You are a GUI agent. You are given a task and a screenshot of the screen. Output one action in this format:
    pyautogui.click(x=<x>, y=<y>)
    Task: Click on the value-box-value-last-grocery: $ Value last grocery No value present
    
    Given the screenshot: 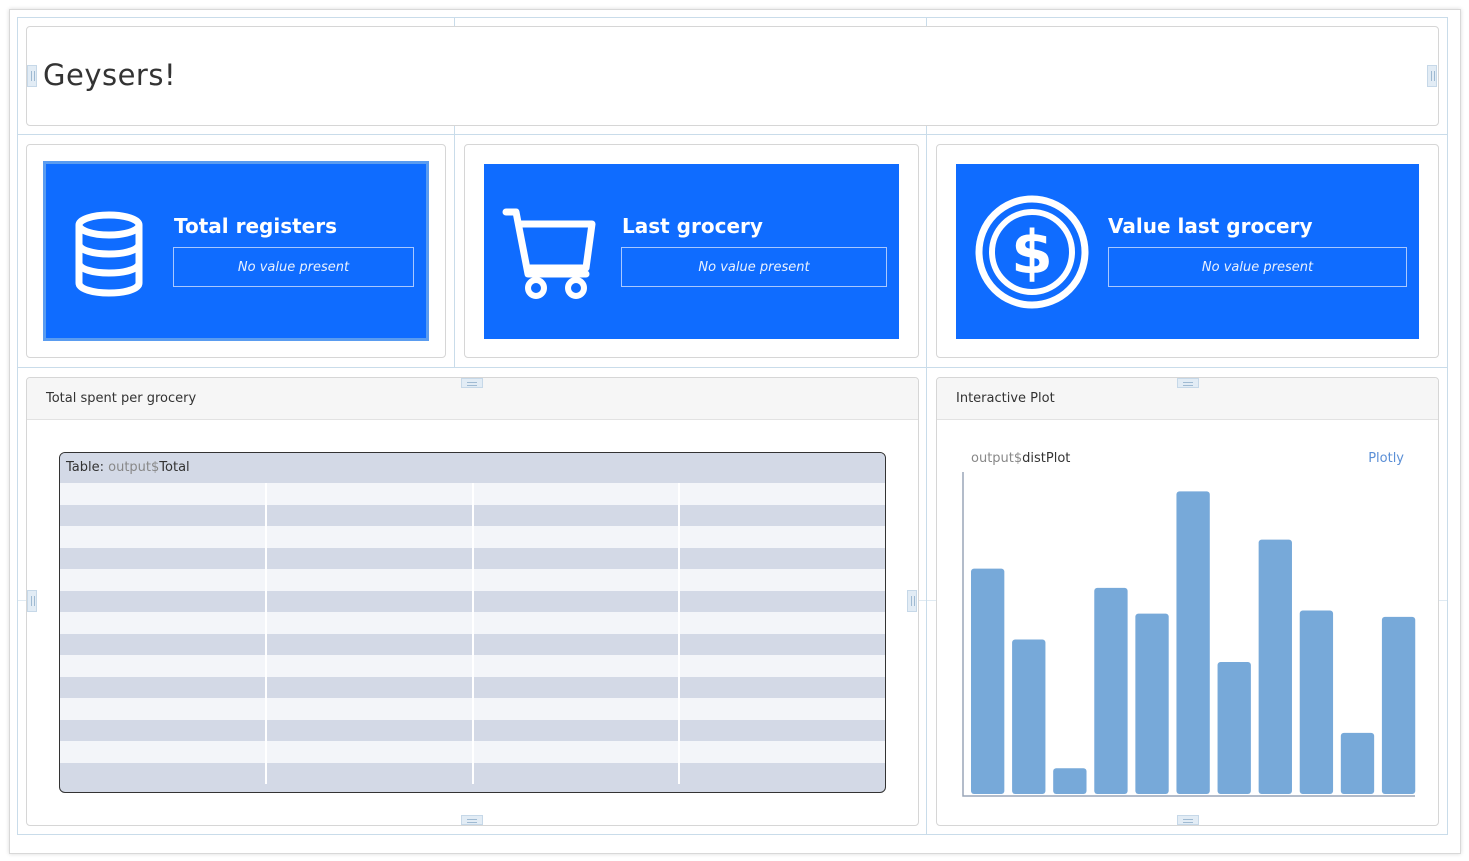 What is the action you would take?
    pyautogui.click(x=1187, y=251)
    